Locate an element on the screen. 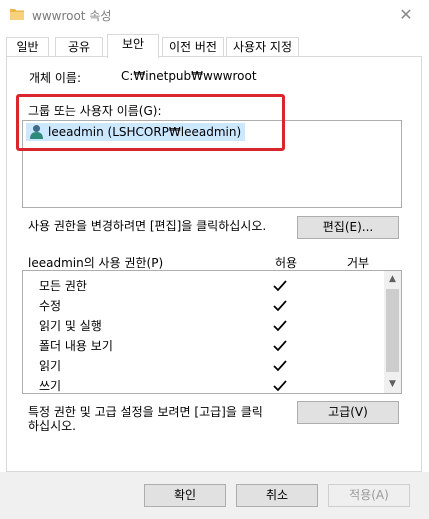 The width and height of the screenshot is (429, 519). close-button: ✕ is located at coordinates (406, 15).